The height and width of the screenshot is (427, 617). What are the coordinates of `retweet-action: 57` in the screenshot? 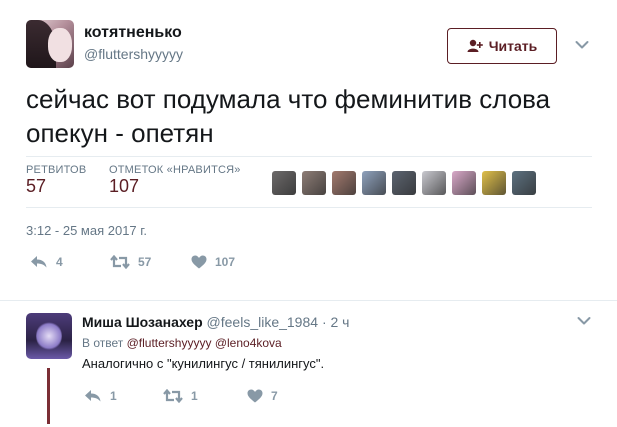 It's located at (130, 262).